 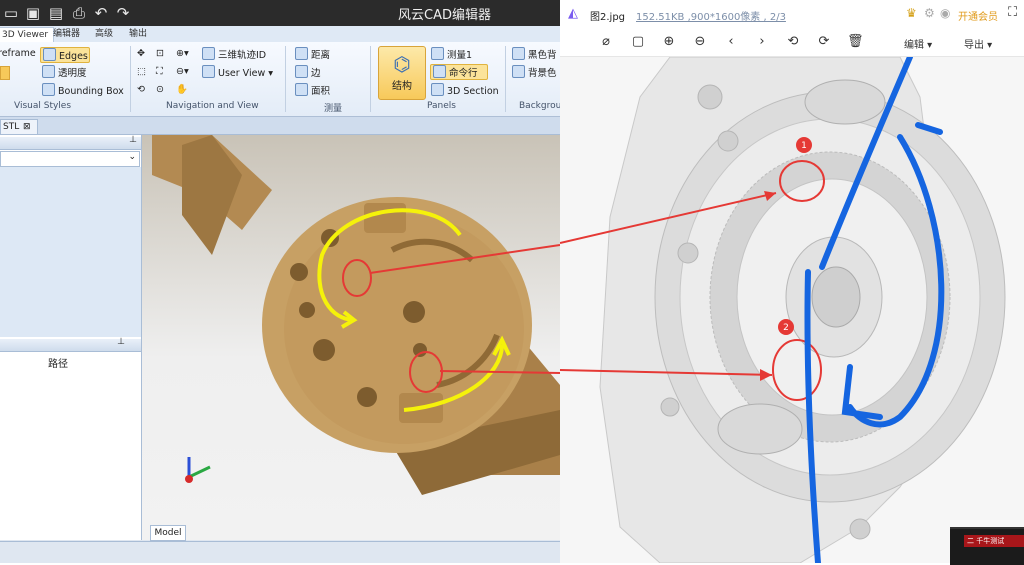 What do you see at coordinates (79, 13) in the screenshot?
I see `print-icon: ⎙` at bounding box center [79, 13].